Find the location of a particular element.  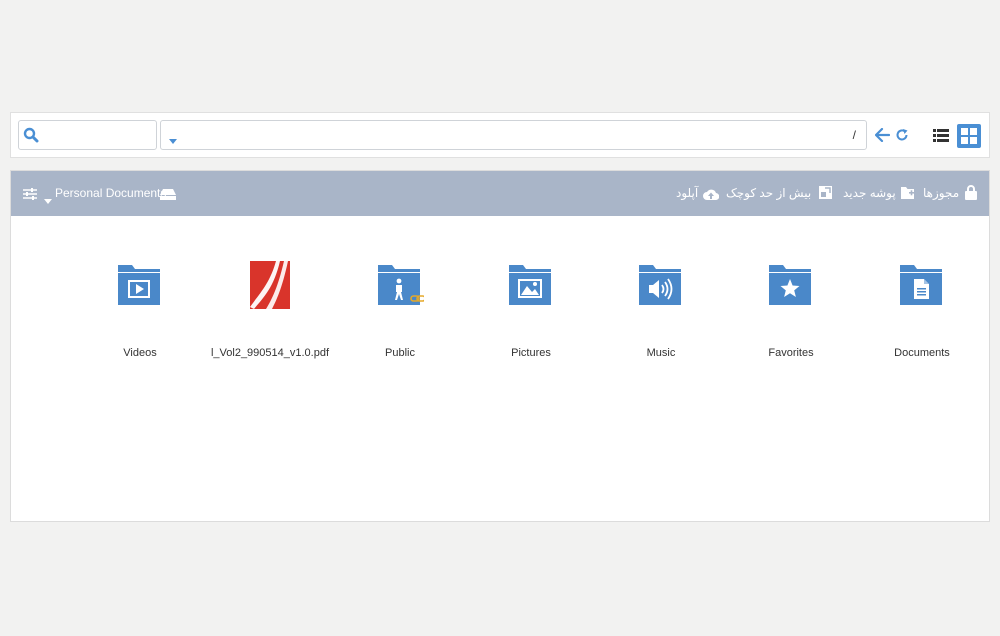

path-text: / is located at coordinates (854, 135).